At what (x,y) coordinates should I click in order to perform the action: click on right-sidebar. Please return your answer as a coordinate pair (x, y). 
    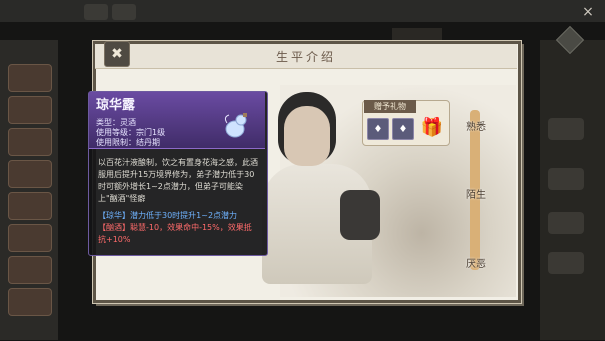
    Looking at the image, I should click on (572, 190).